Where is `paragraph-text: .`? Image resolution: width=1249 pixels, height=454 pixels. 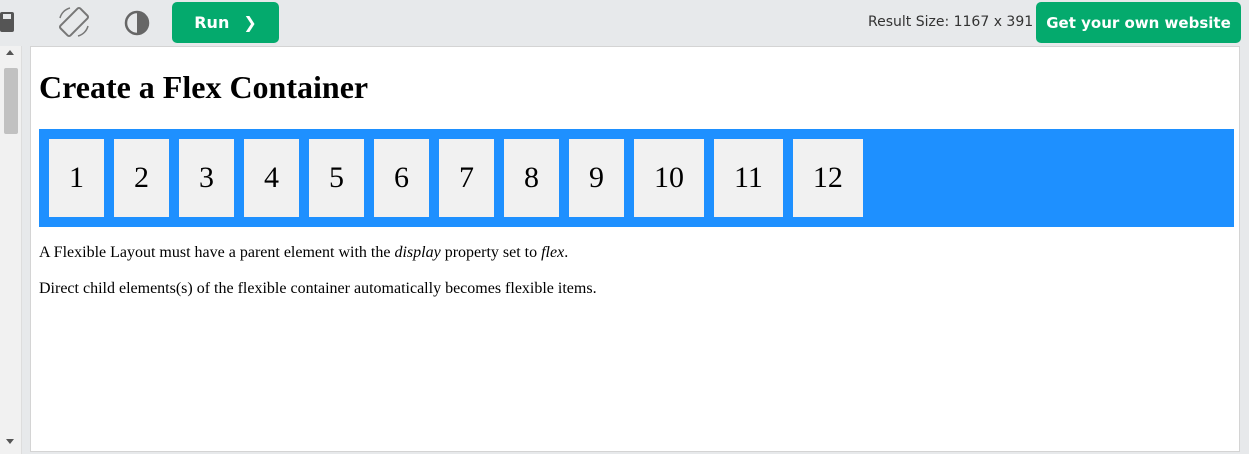 paragraph-text: . is located at coordinates (566, 252).